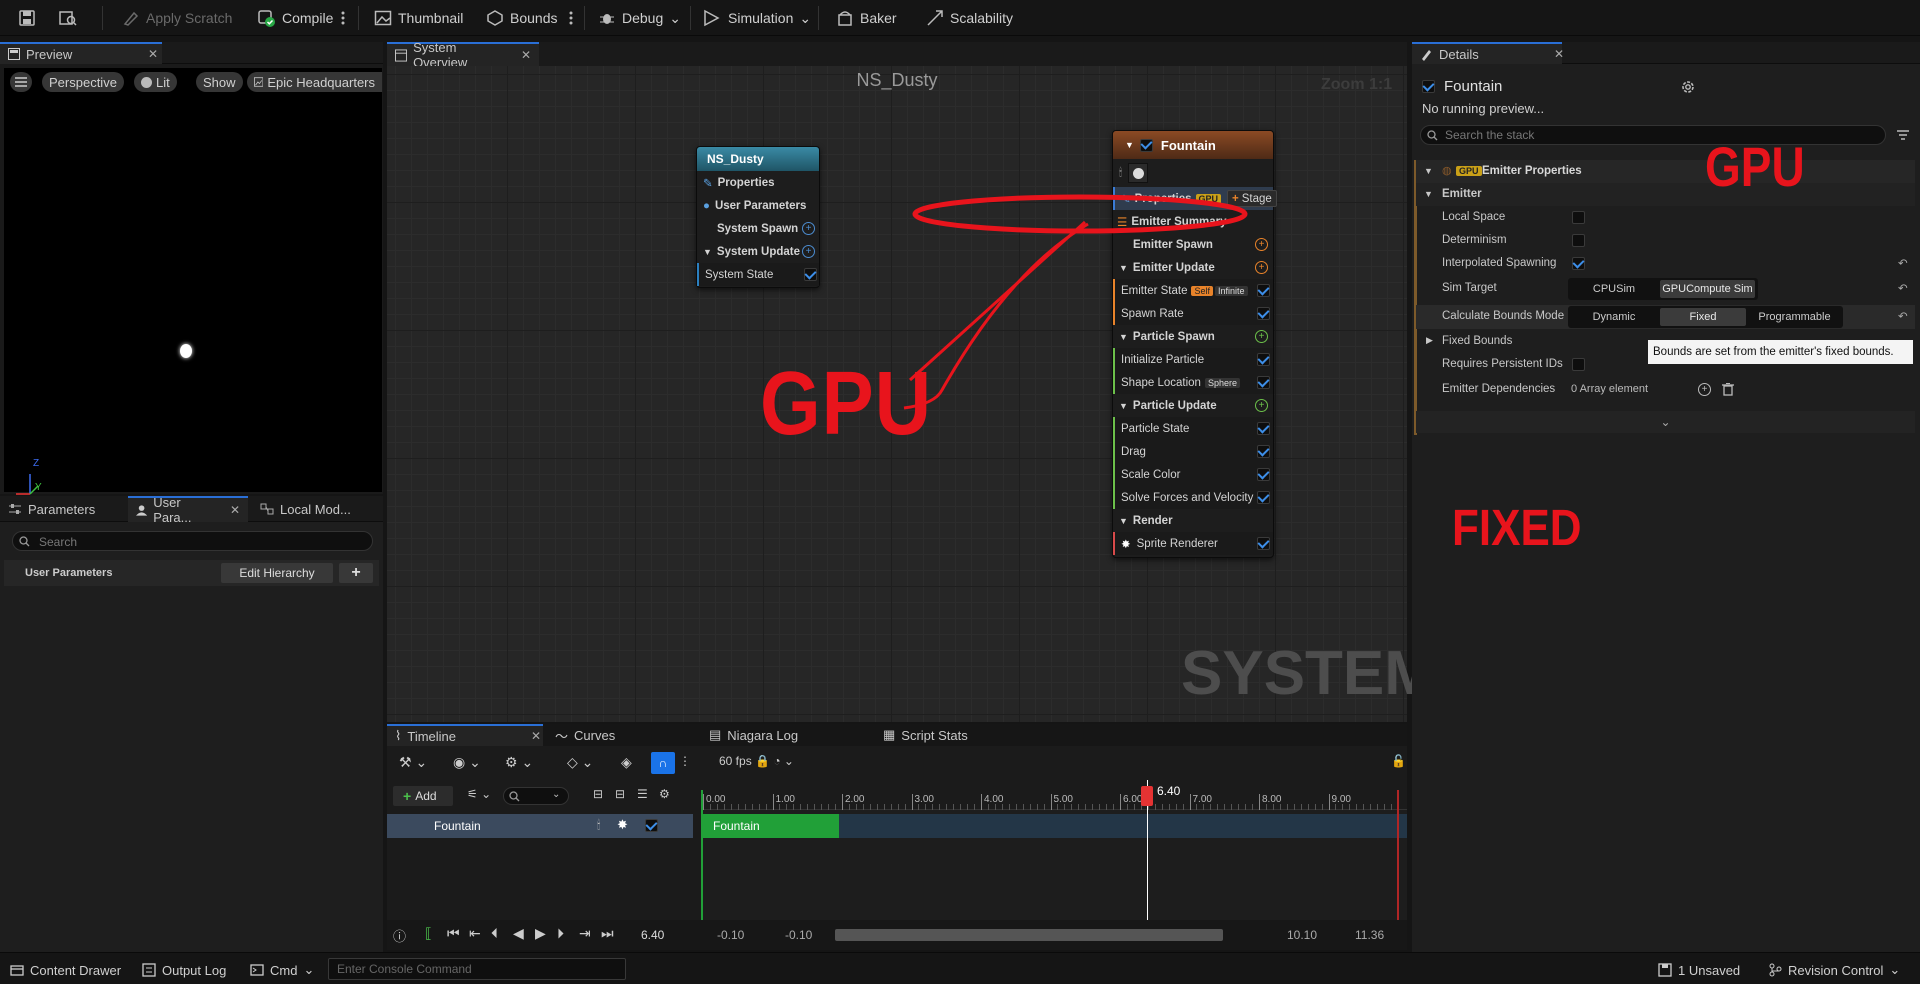  I want to click on sim-cpu-option: CPUSim, so click(1614, 289).